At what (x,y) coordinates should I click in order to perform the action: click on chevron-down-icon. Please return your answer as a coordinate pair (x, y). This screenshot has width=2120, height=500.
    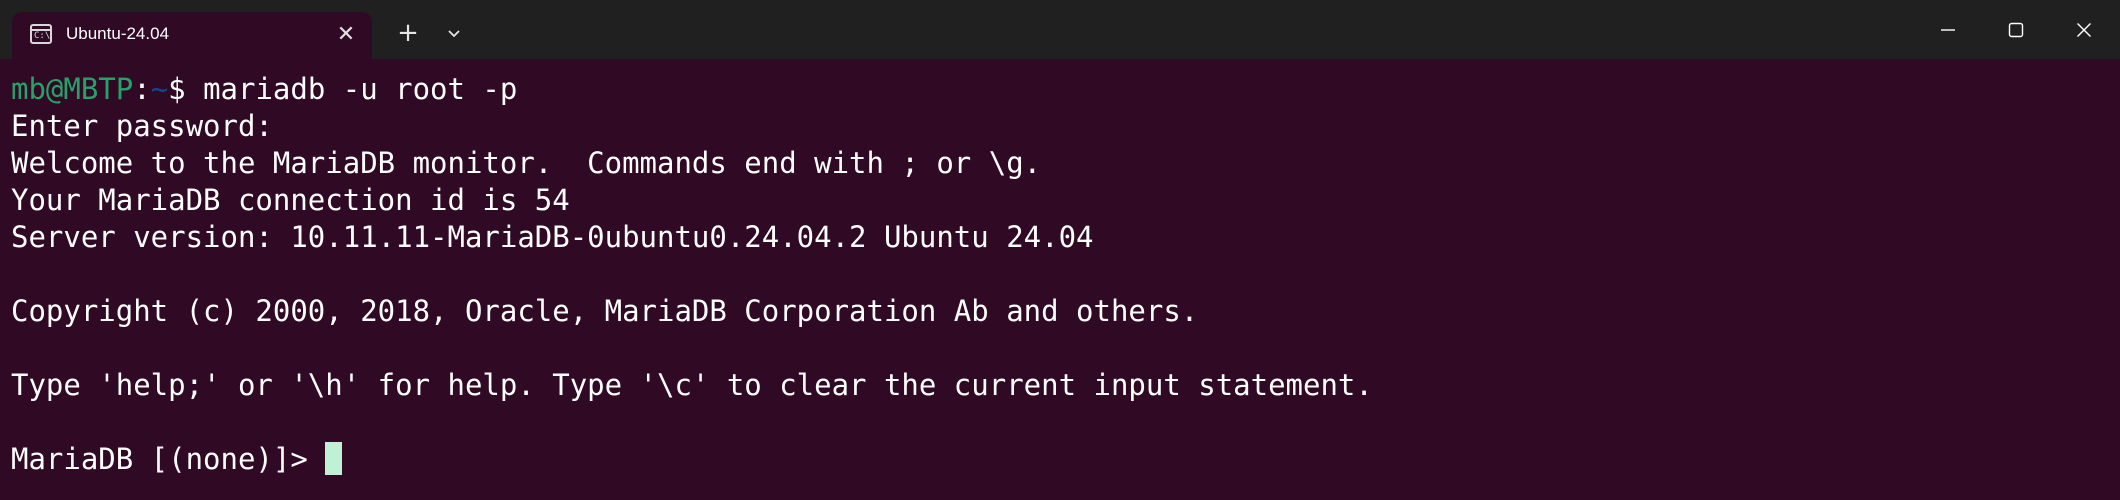
    Looking at the image, I should click on (454, 34).